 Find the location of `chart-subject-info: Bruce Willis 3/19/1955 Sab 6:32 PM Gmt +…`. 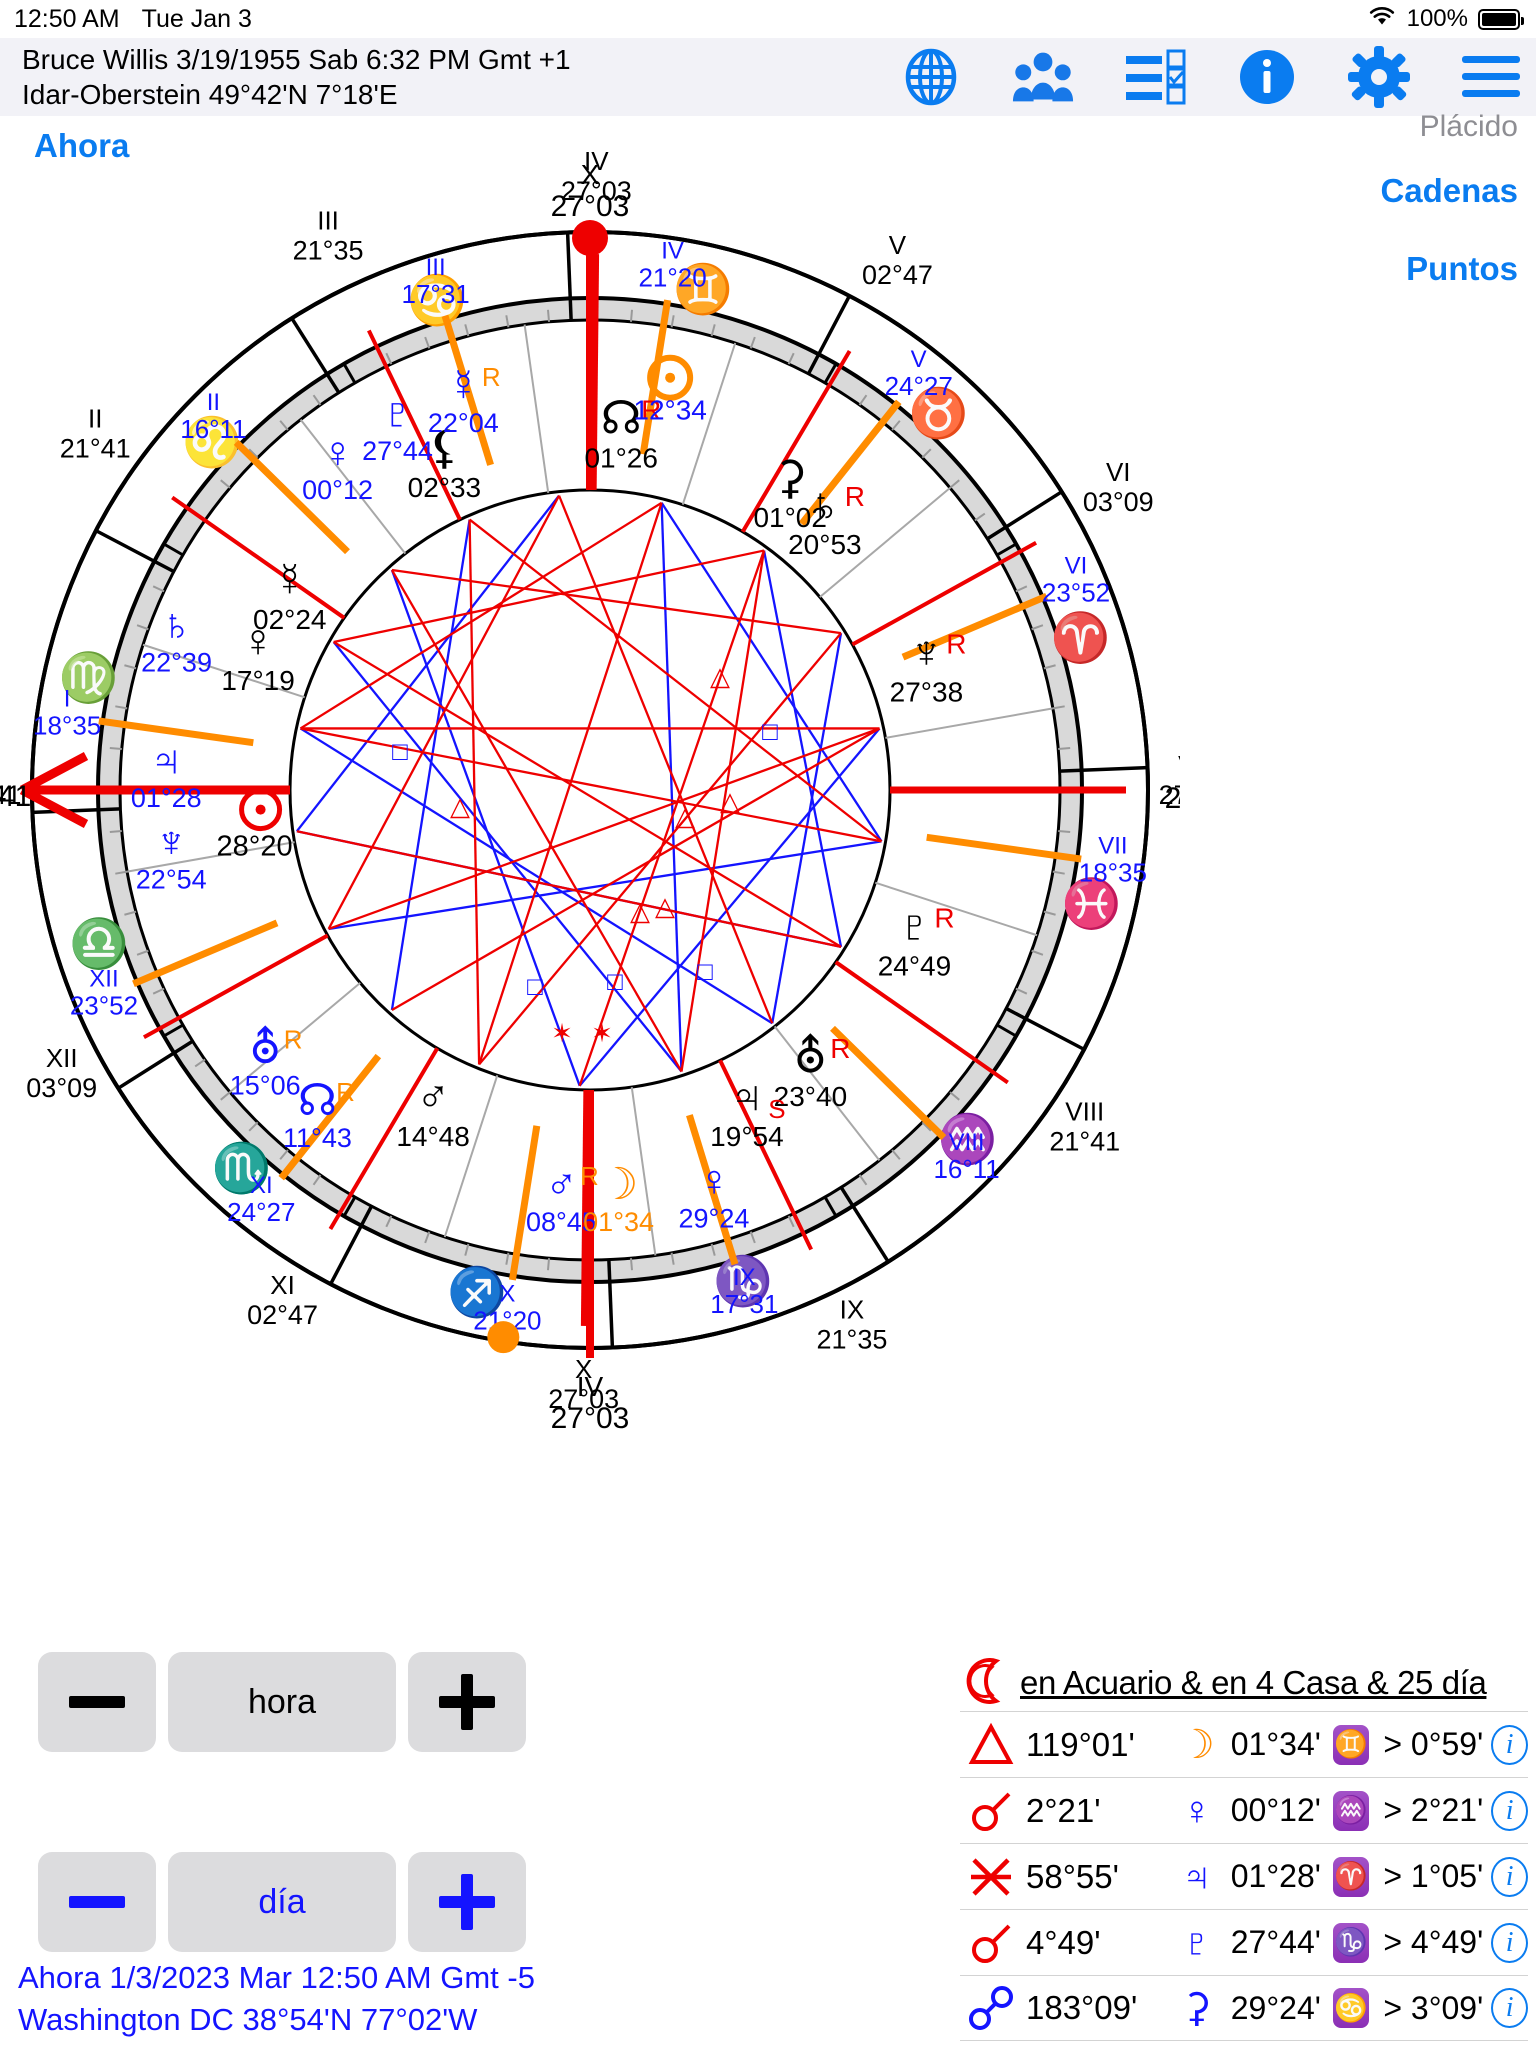

chart-subject-info: Bruce Willis 3/19/1955 Sab 6:32 PM Gmt +… is located at coordinates (296, 77).